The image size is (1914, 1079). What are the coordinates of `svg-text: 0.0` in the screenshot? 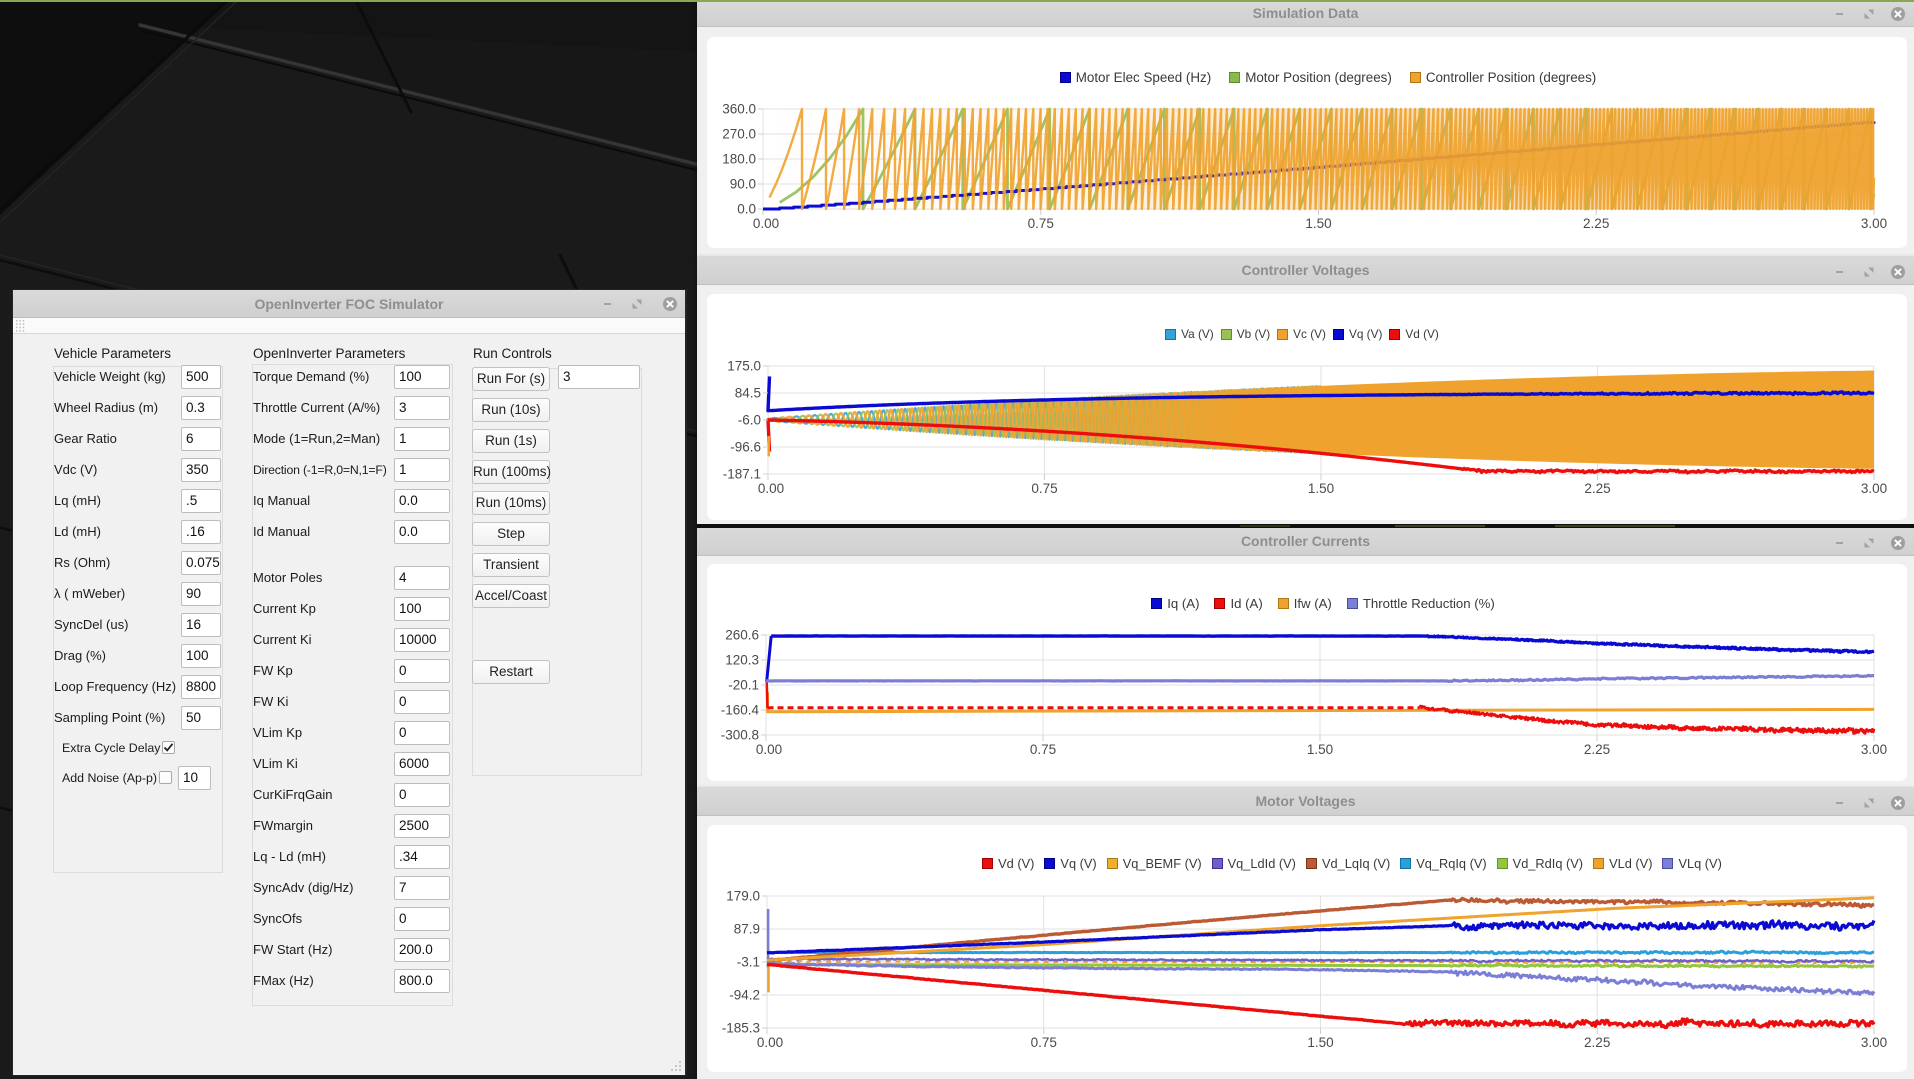 It's located at (746, 209).